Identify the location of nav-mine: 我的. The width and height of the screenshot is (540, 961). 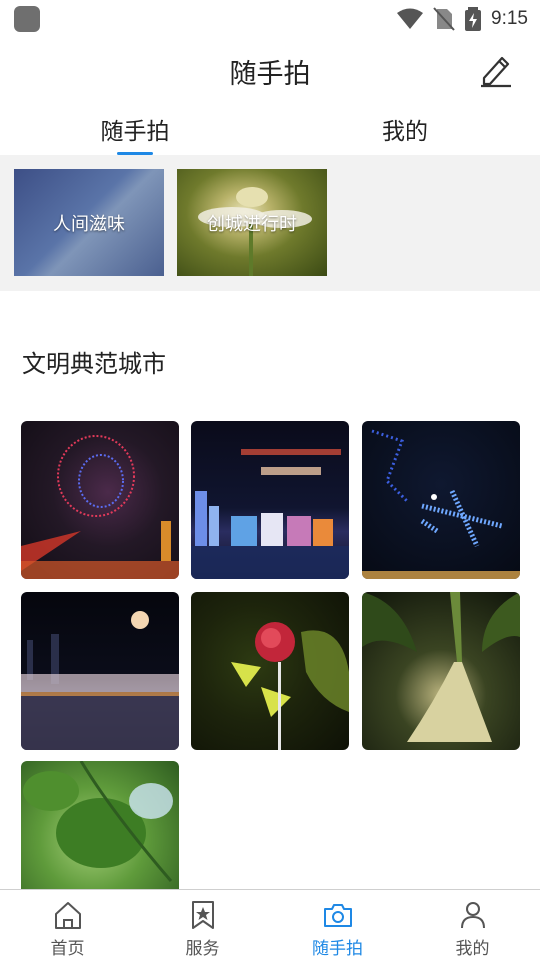
(472, 925).